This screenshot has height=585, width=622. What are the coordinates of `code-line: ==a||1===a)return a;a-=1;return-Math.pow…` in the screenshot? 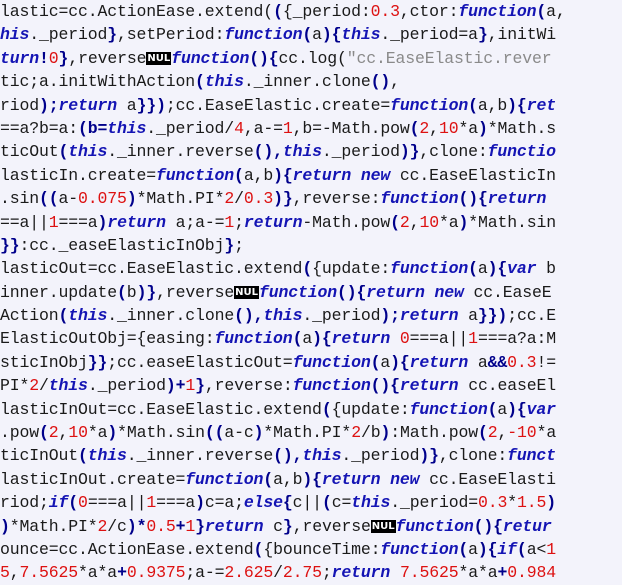 It's located at (311, 222).